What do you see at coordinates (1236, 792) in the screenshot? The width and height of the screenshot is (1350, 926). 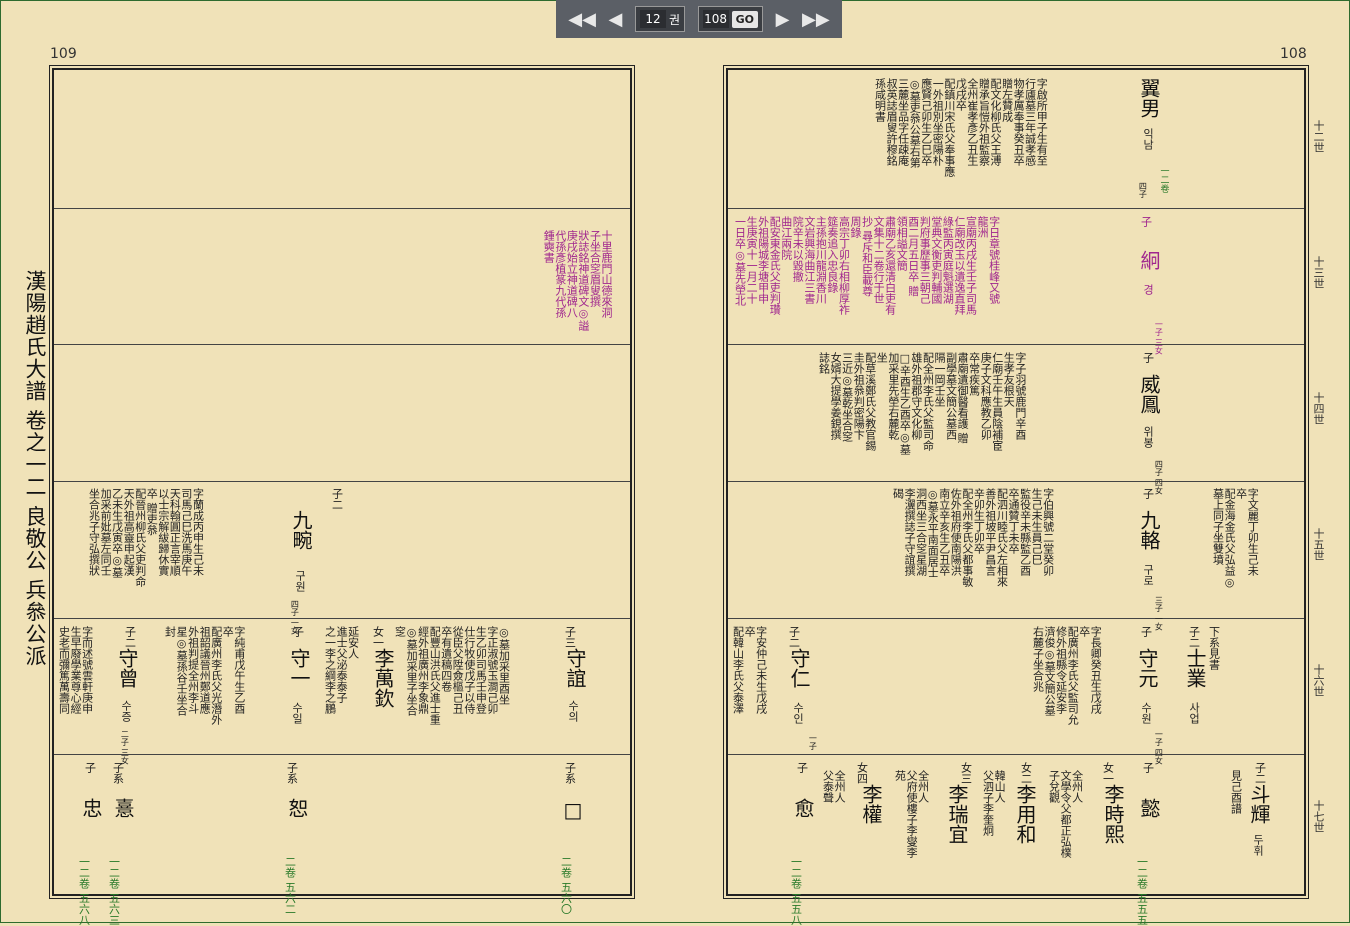 I see `right-r6-0-sub: 見己酉譜` at bounding box center [1236, 792].